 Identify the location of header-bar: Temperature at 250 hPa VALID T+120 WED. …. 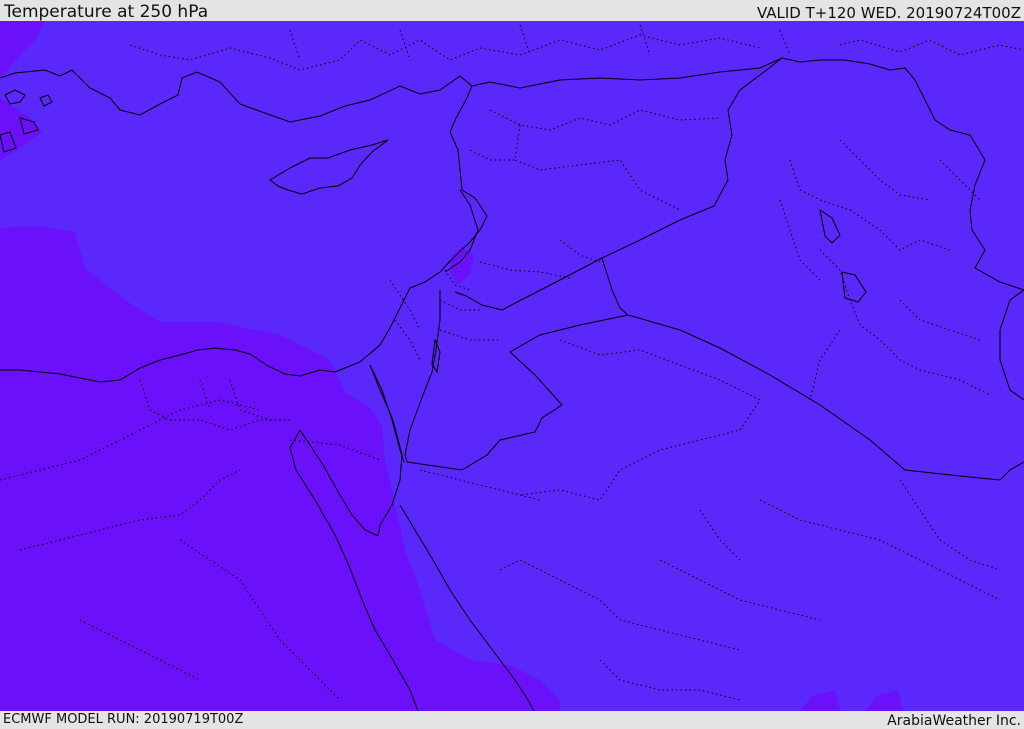
(512, 11).